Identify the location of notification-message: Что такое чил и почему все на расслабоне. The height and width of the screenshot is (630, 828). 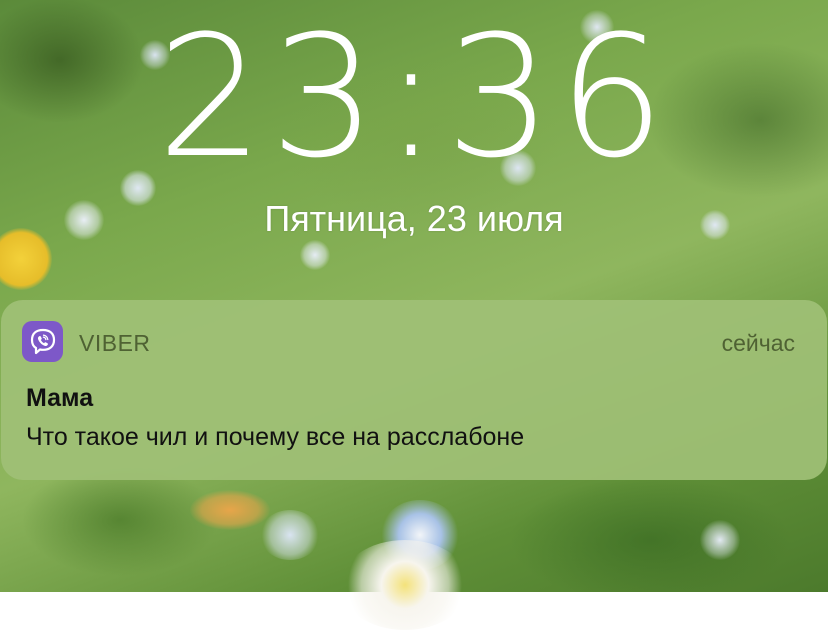
(275, 437).